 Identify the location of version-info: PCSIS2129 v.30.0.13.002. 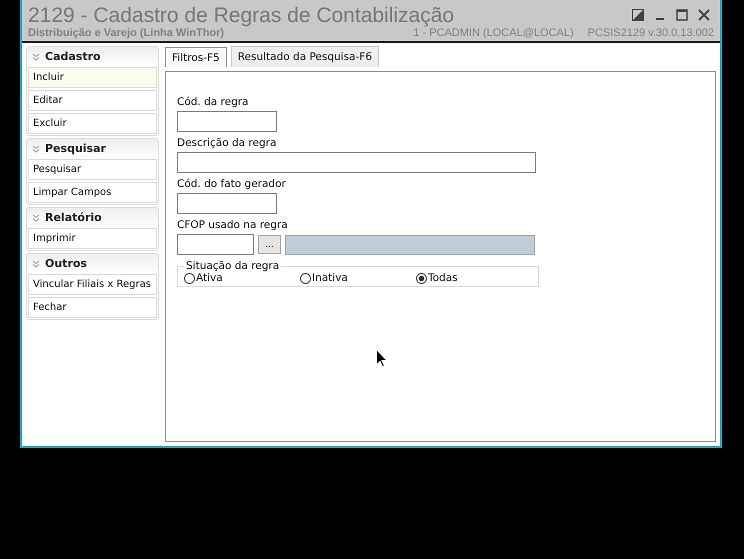
(651, 33).